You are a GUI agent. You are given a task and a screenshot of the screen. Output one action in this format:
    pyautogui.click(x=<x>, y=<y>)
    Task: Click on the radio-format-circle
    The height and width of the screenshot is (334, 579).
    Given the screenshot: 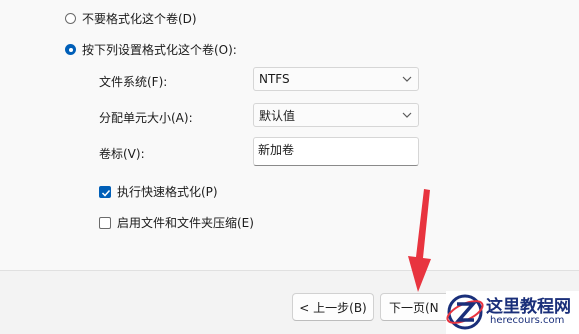 What is the action you would take?
    pyautogui.click(x=70, y=49)
    